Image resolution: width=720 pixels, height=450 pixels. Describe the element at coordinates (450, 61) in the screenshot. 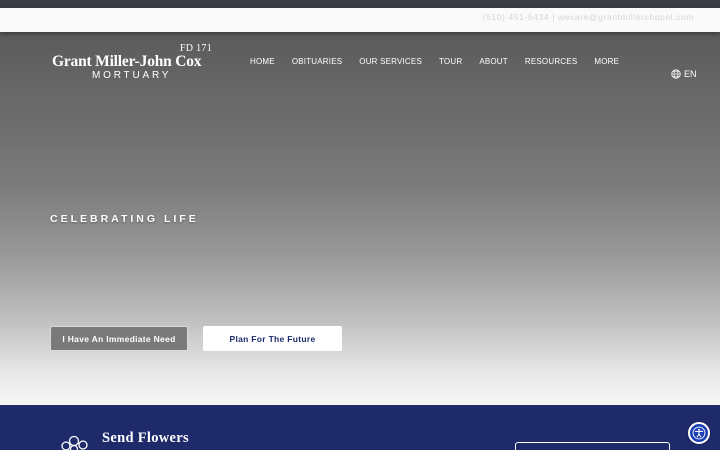

I see `nav-item-tour: TOUR` at that location.